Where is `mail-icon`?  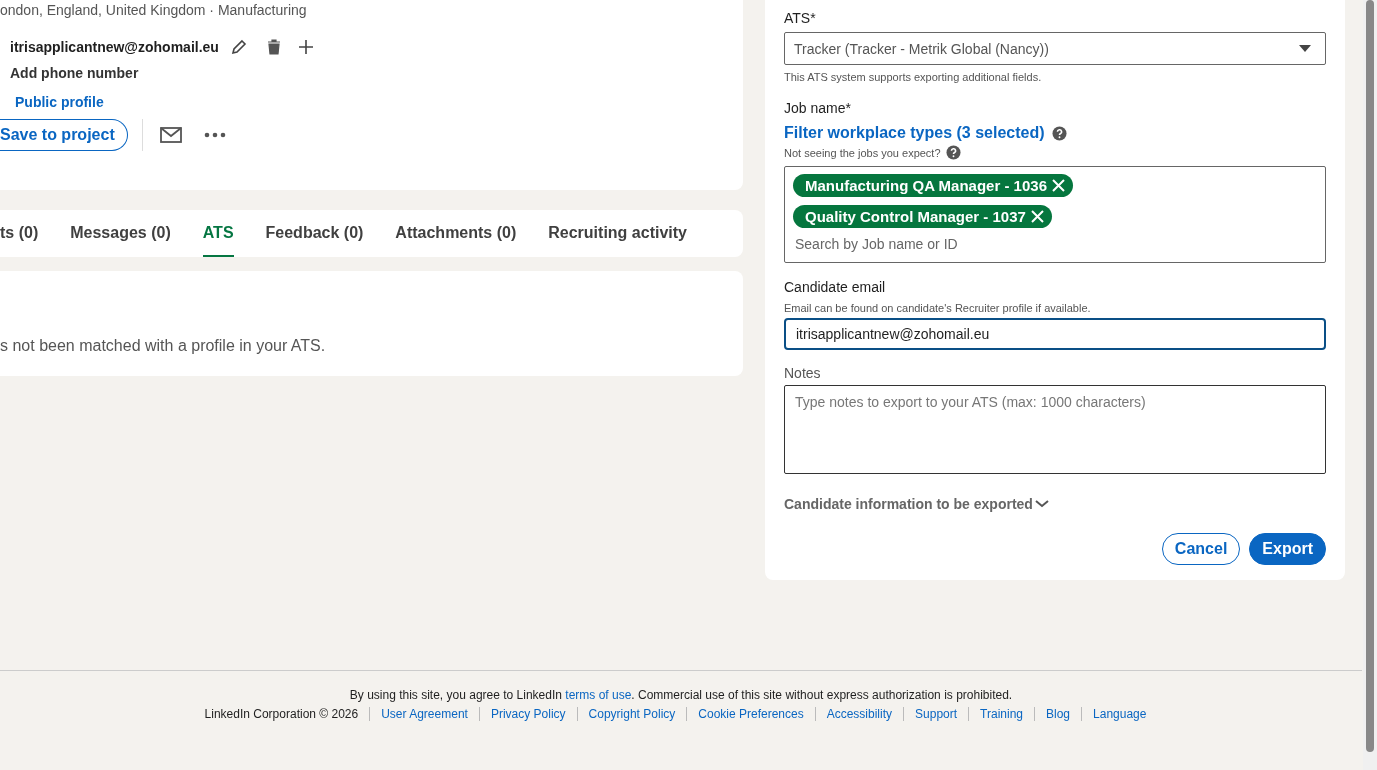
mail-icon is located at coordinates (170, 135).